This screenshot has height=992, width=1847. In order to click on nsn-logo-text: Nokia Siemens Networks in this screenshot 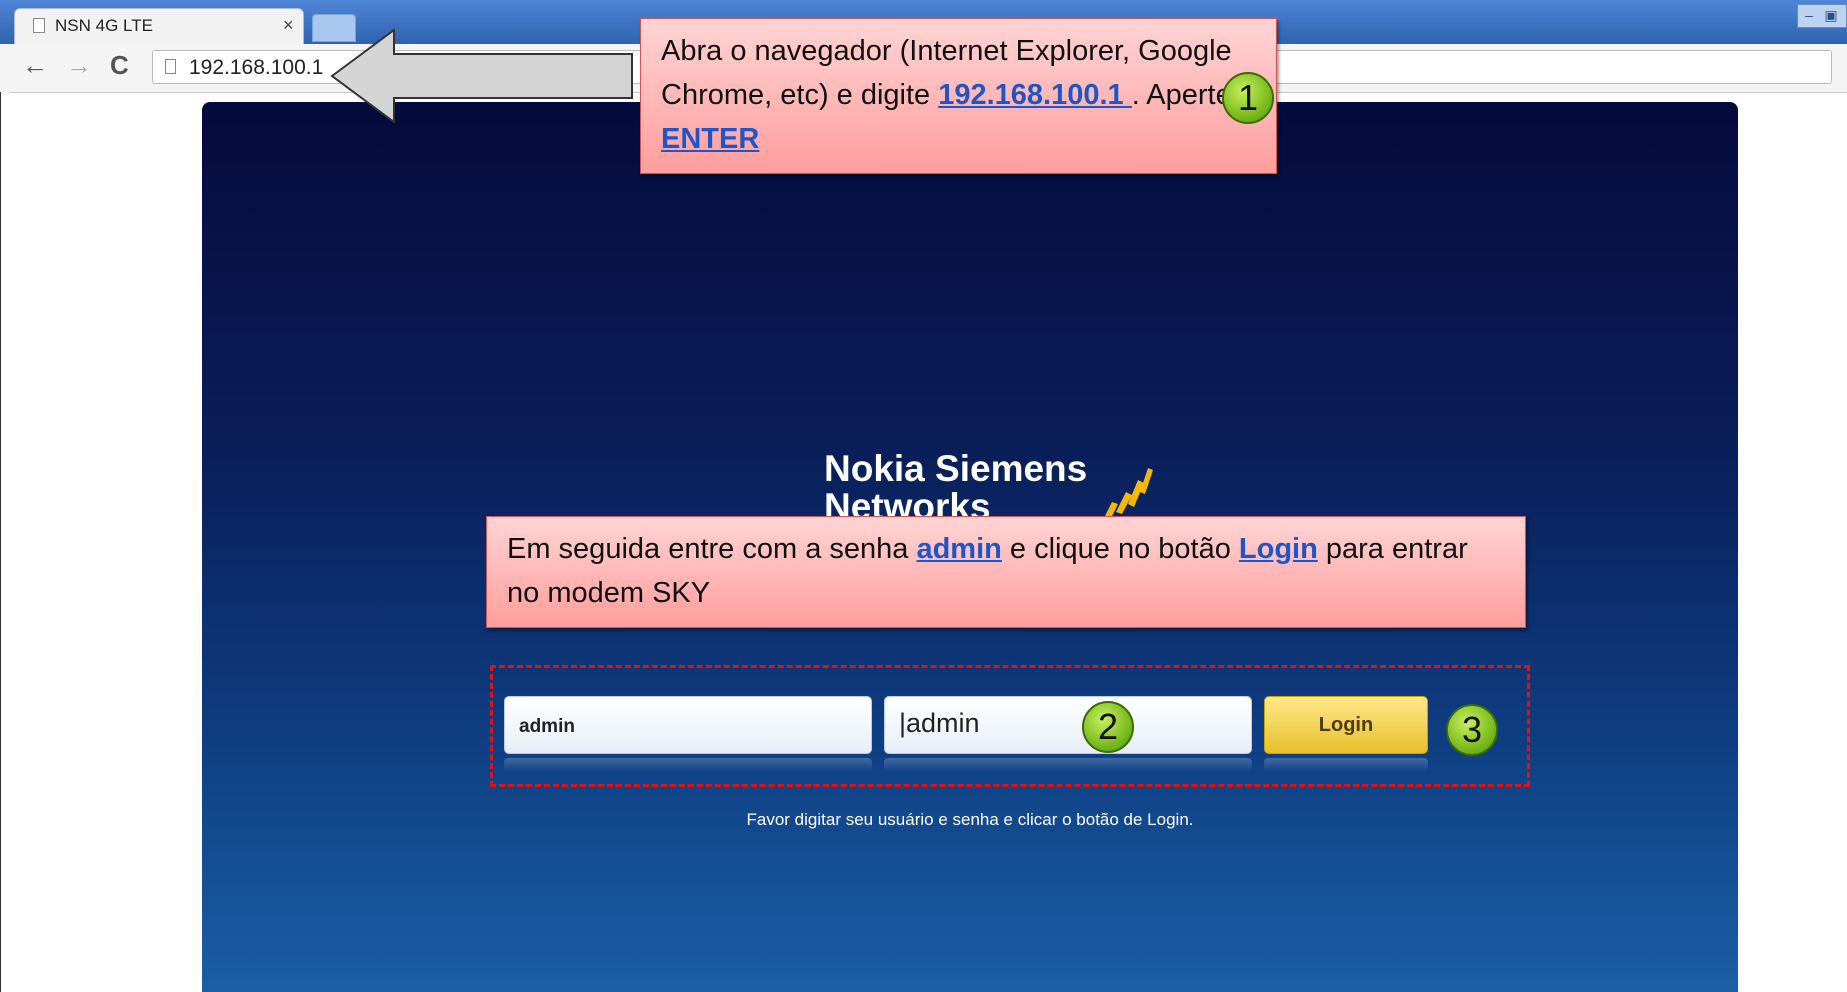, I will do `click(955, 488)`.